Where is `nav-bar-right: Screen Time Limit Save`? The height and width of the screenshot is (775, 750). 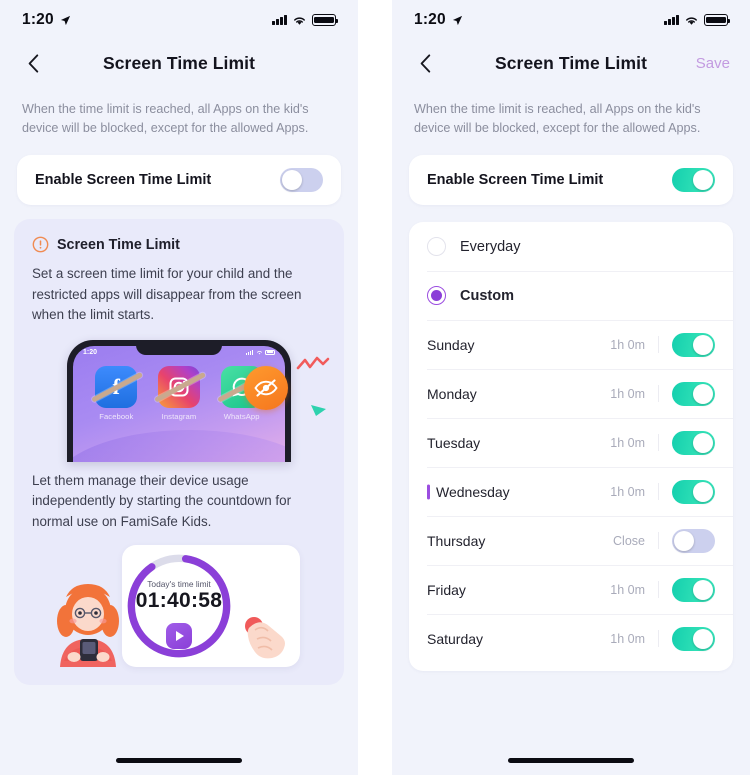 nav-bar-right: Screen Time Limit Save is located at coordinates (571, 63).